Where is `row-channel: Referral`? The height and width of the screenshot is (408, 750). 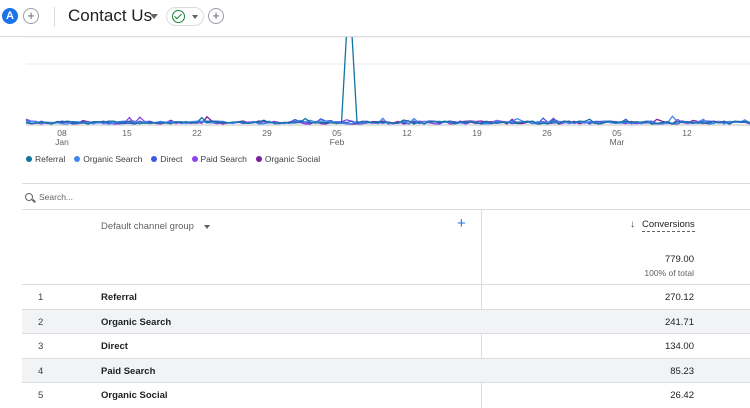 row-channel: Referral is located at coordinates (119, 297).